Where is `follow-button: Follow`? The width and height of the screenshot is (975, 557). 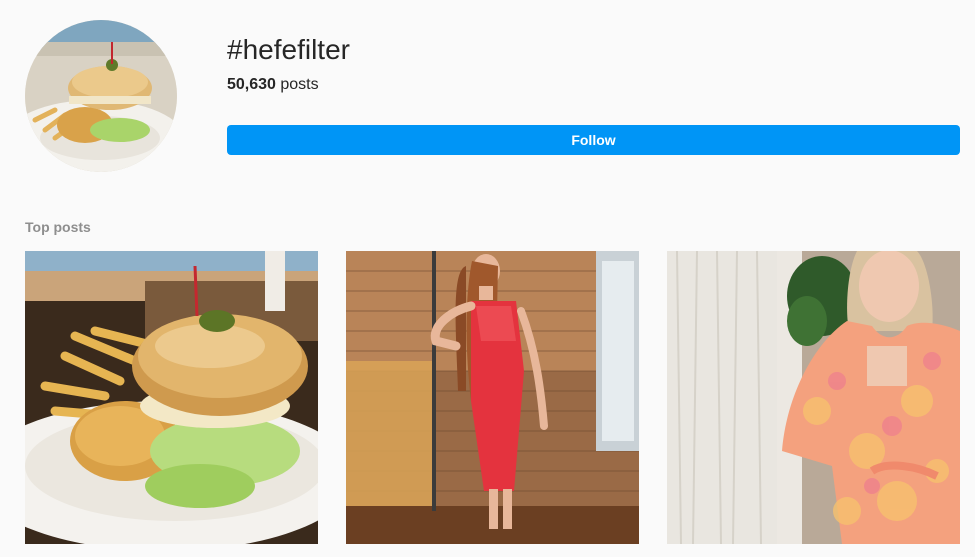
follow-button: Follow is located at coordinates (593, 140).